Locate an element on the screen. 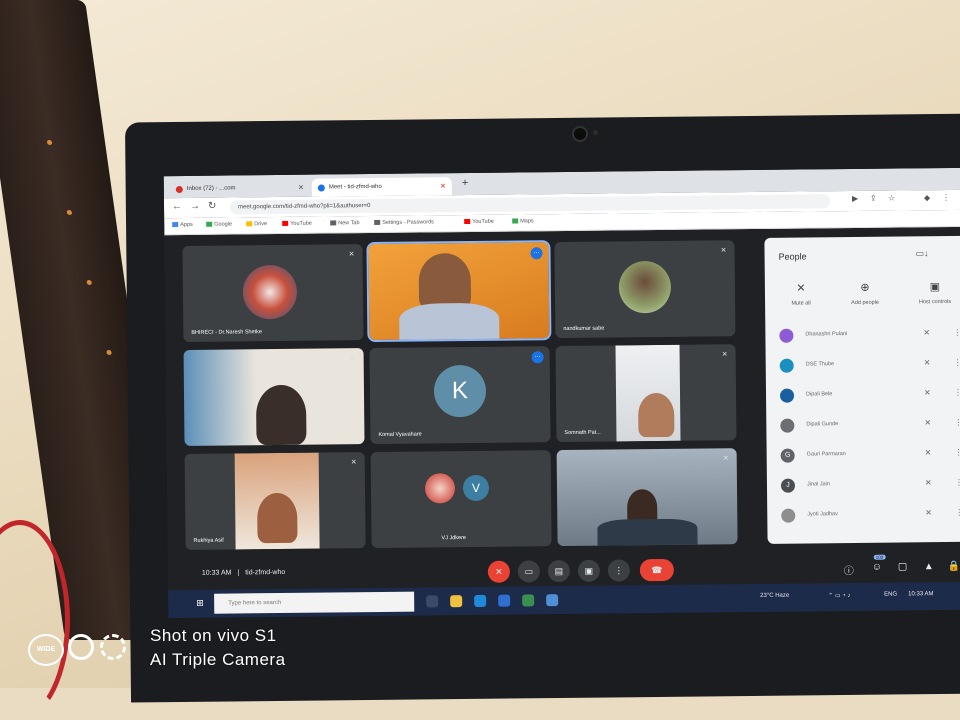 The height and width of the screenshot is (720, 960). panel-header-icons: ▭↓ is located at coordinates (921, 253).